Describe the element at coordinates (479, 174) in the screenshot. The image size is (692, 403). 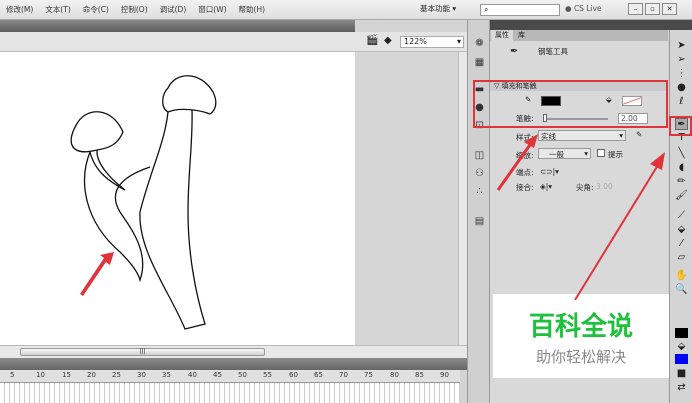
I see `components-icon: ⚇` at that location.